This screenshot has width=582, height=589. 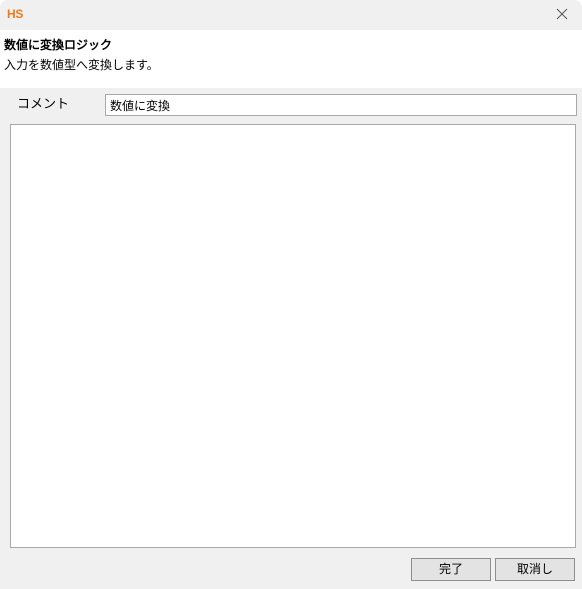 What do you see at coordinates (81, 65) in the screenshot?
I see `dialog-description: 入力を数値型へ変換します。` at bounding box center [81, 65].